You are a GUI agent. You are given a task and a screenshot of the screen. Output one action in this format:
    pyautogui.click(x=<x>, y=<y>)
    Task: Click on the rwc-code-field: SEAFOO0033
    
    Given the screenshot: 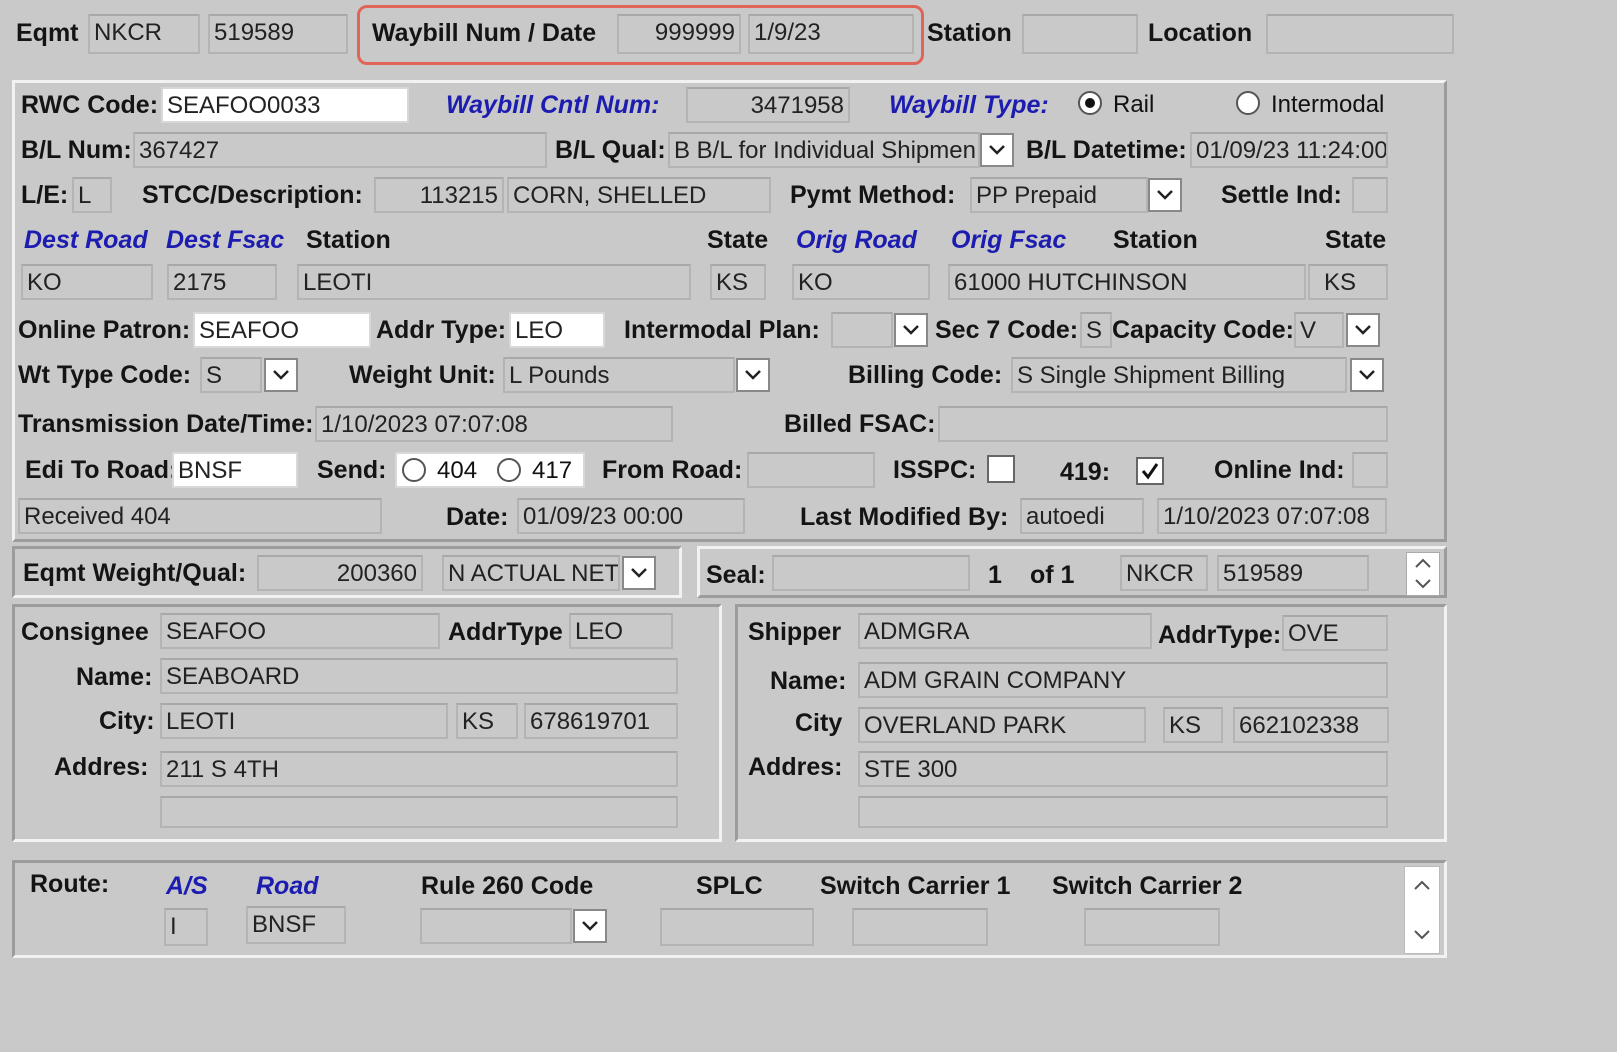 What is the action you would take?
    pyautogui.click(x=285, y=105)
    